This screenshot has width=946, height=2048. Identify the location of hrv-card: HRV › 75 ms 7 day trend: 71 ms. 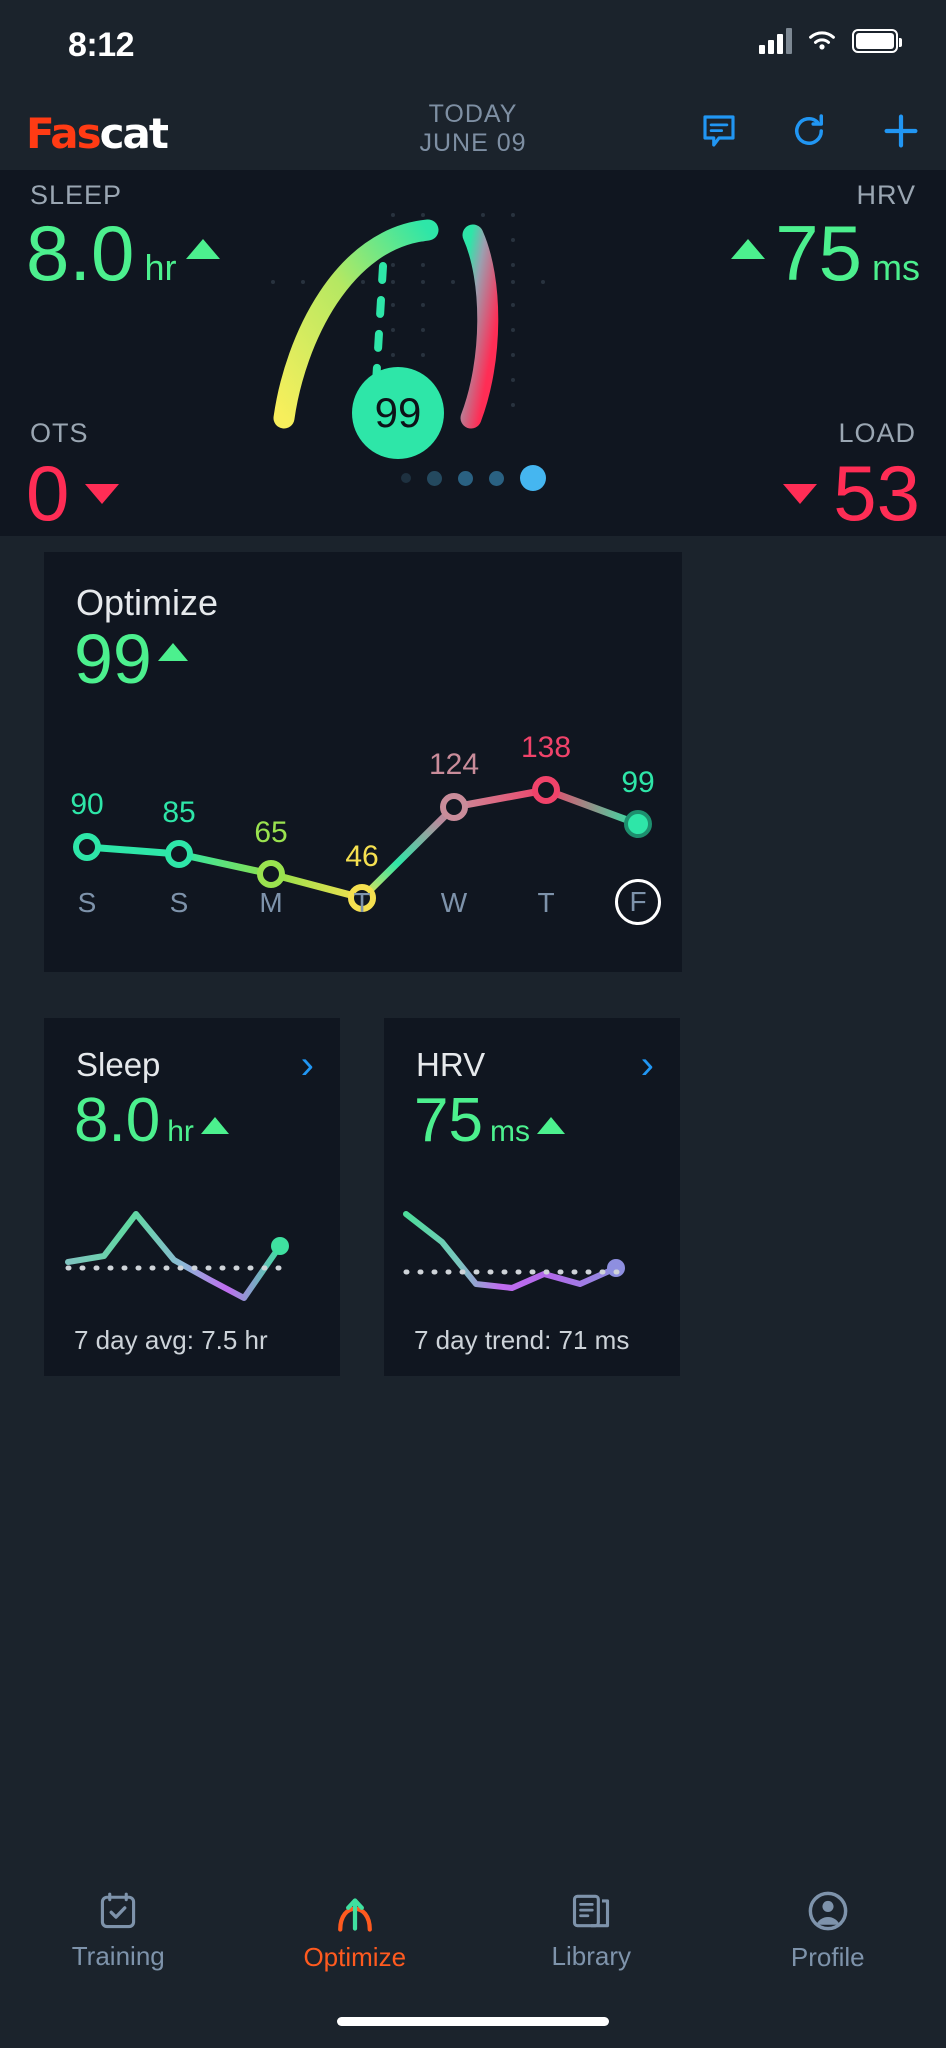
(532, 1197).